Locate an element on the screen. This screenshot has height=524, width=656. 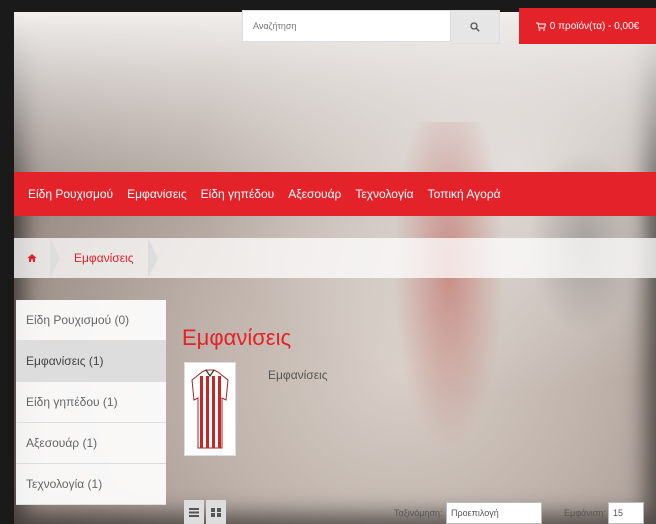
breadcrumb: Εμφανίσεις is located at coordinates (335, 258).